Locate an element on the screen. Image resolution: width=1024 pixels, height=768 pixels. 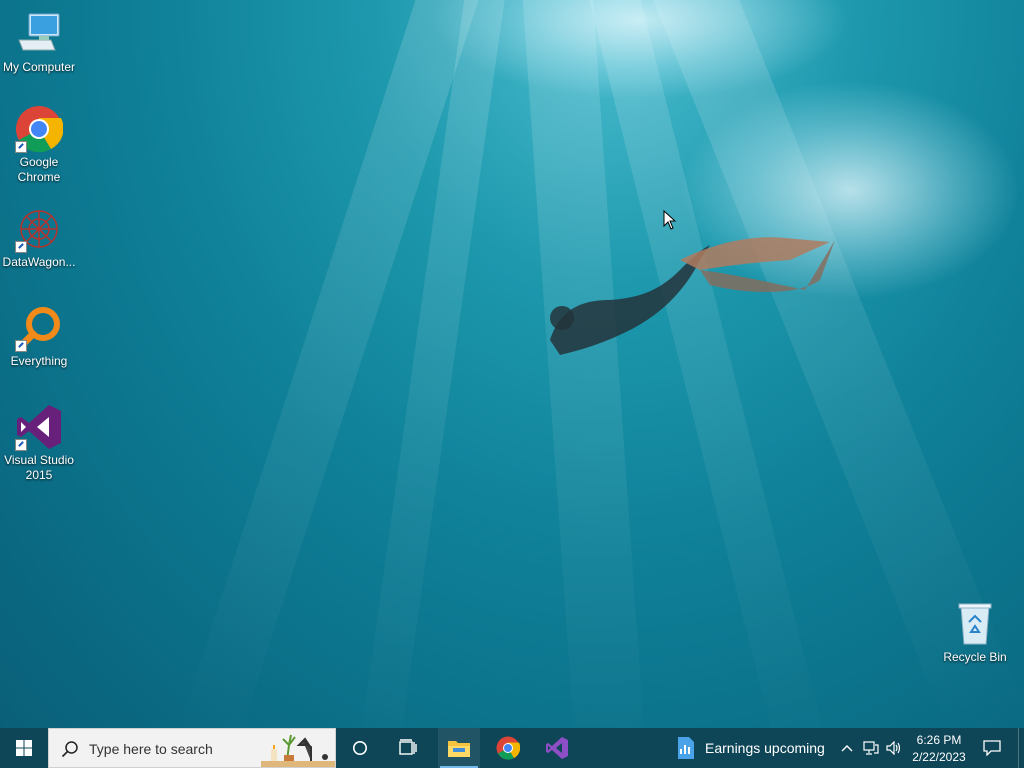
desktop-icon-visual-studio: Visual Studio 2015 is located at coordinates (39, 443).